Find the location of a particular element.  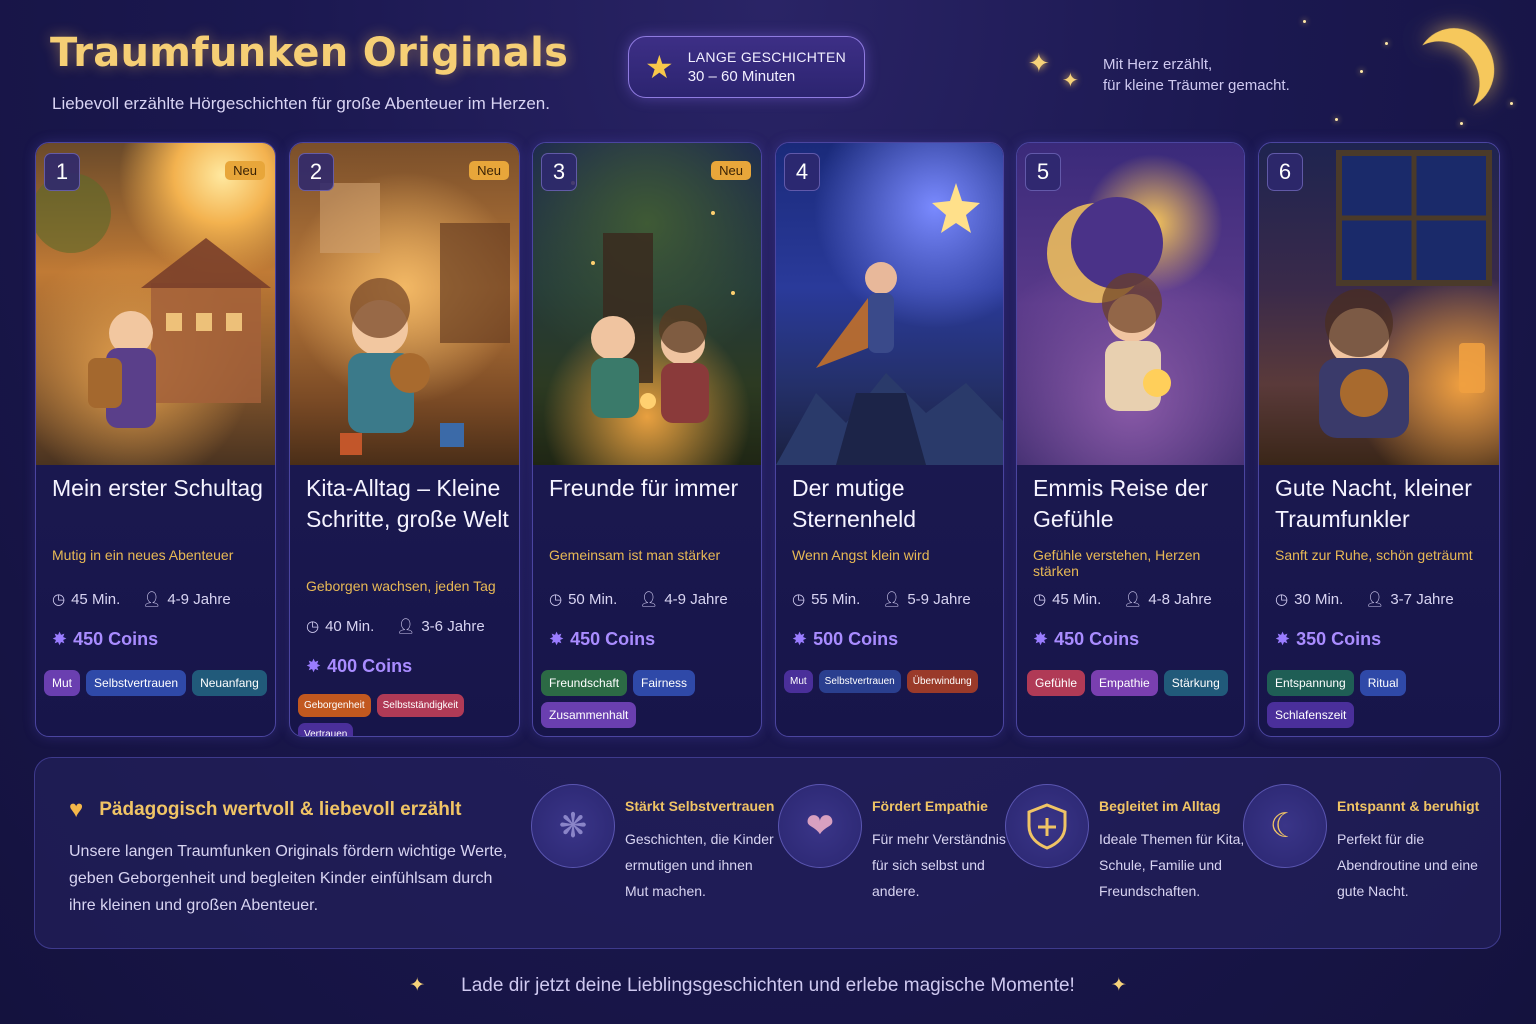

kita-scene is located at coordinates (415, 319).